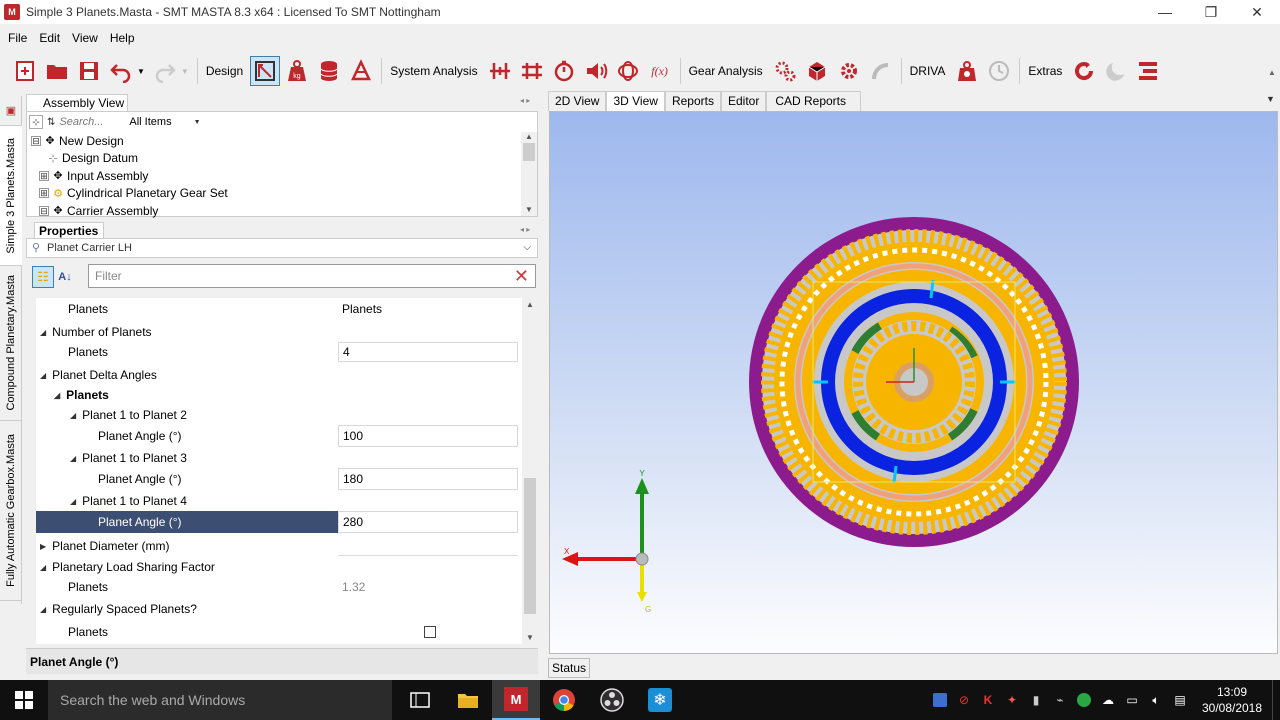 The height and width of the screenshot is (720, 1280). I want to click on row-delta-planets: ◢ Planets, so click(279, 395).